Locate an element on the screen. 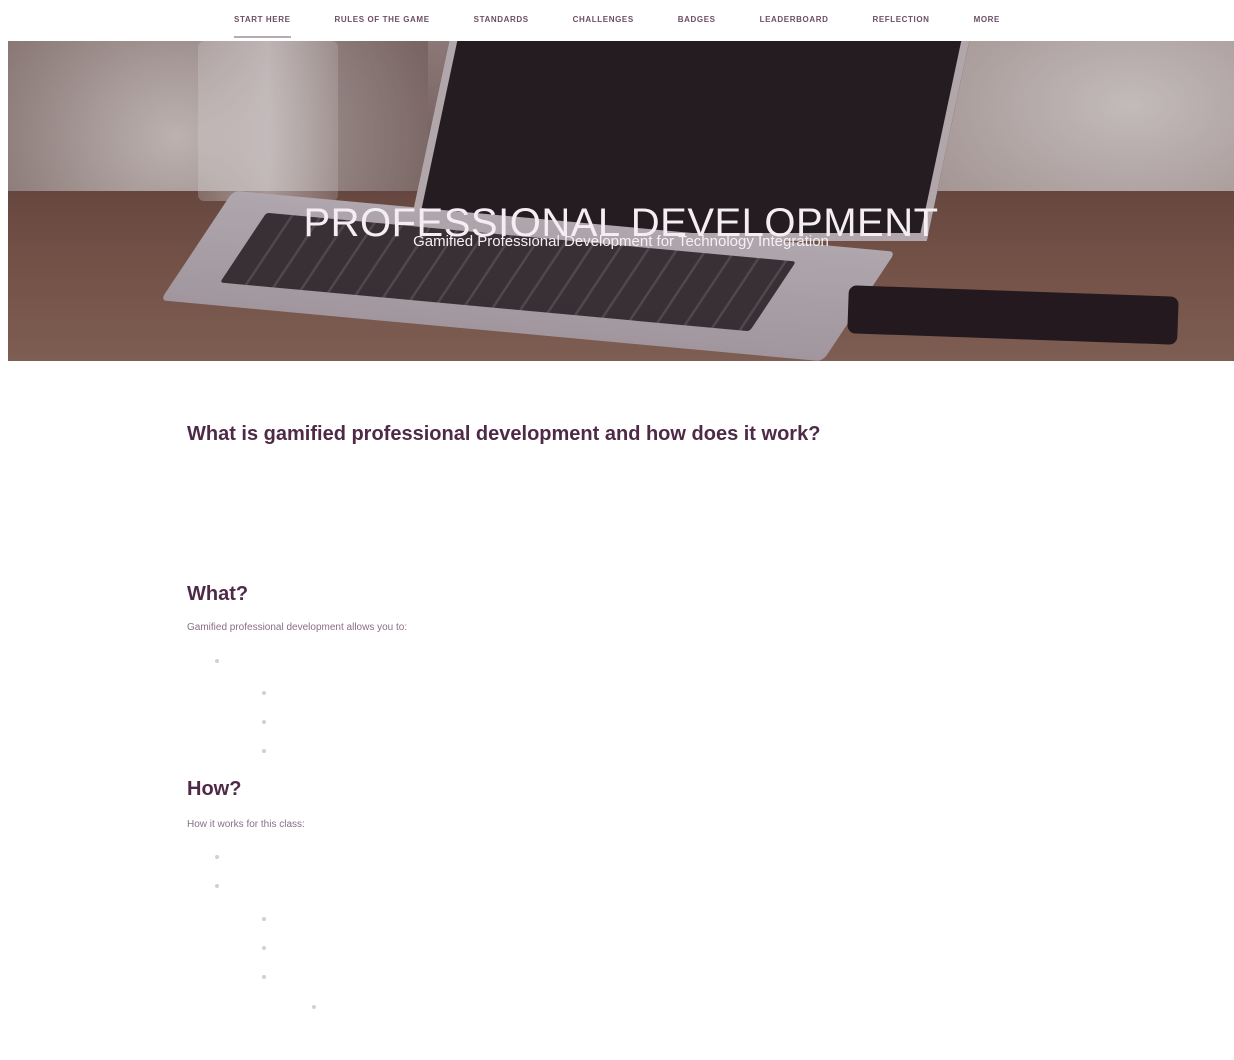 This screenshot has width=1234, height=1060. nav-item-reflection: Reflection is located at coordinates (900, 20).